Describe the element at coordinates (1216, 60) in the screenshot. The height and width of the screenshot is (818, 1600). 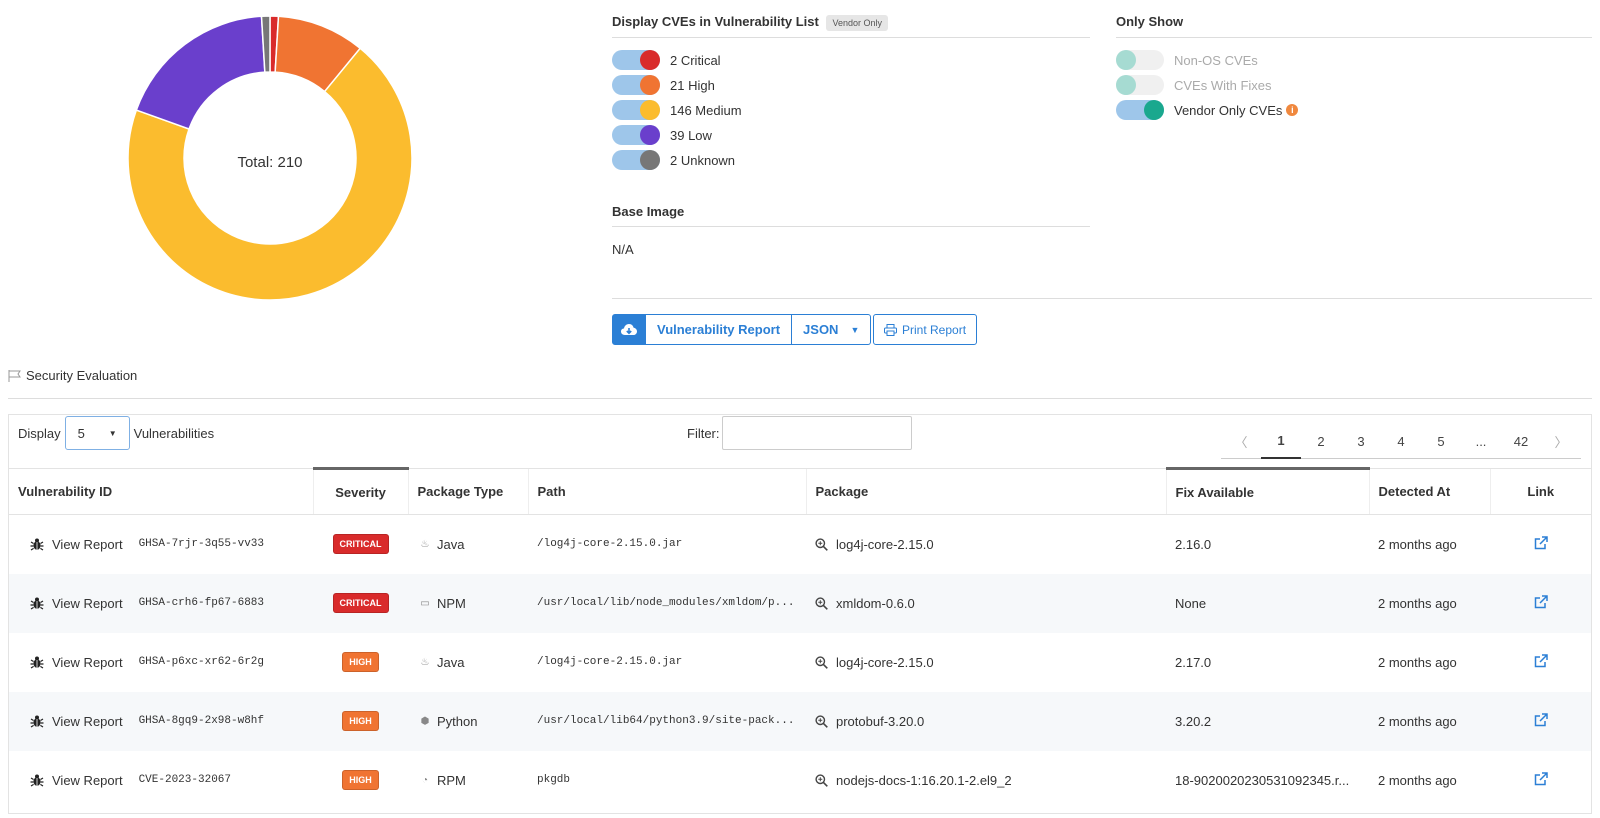
I see `only-show-toggle-label: Non-OS CVEs` at that location.